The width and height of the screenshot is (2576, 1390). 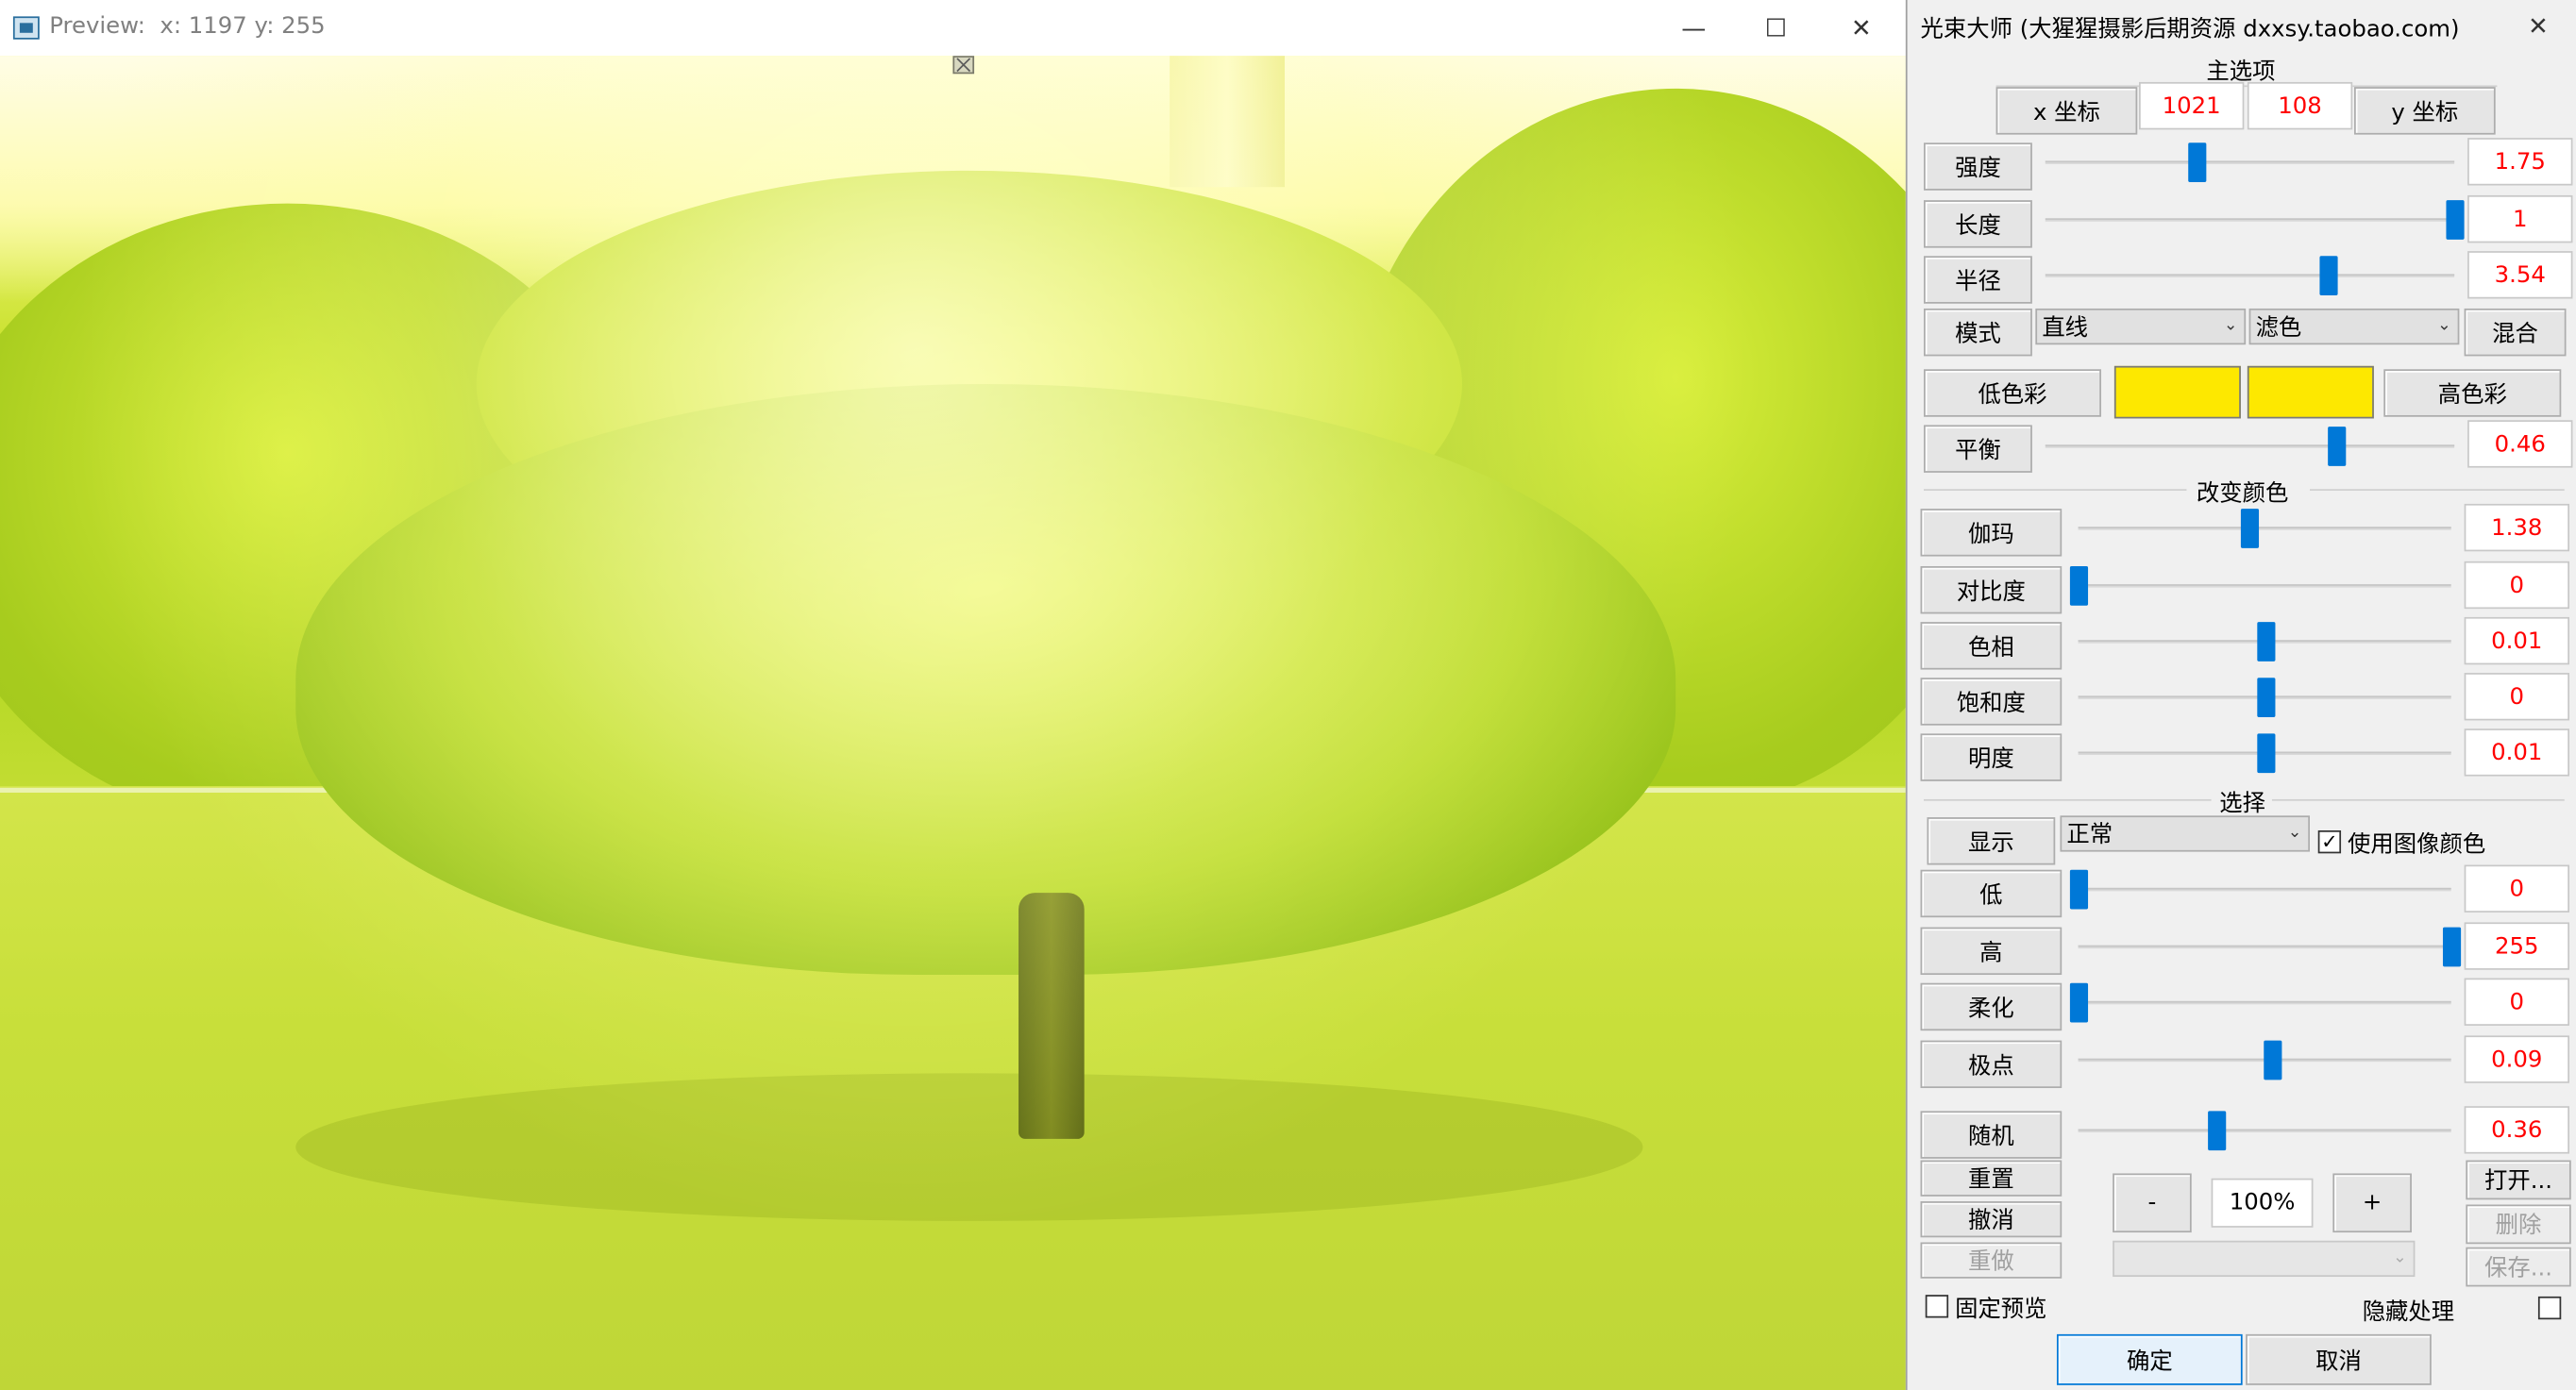 I want to click on balance-slider, so click(x=2250, y=446).